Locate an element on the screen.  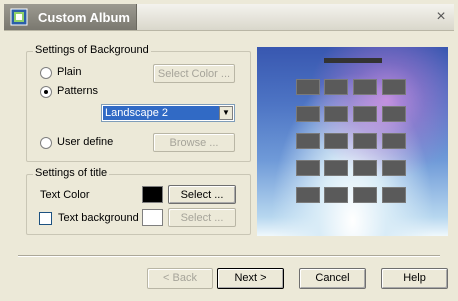
patterns-radio is located at coordinates (46, 92).